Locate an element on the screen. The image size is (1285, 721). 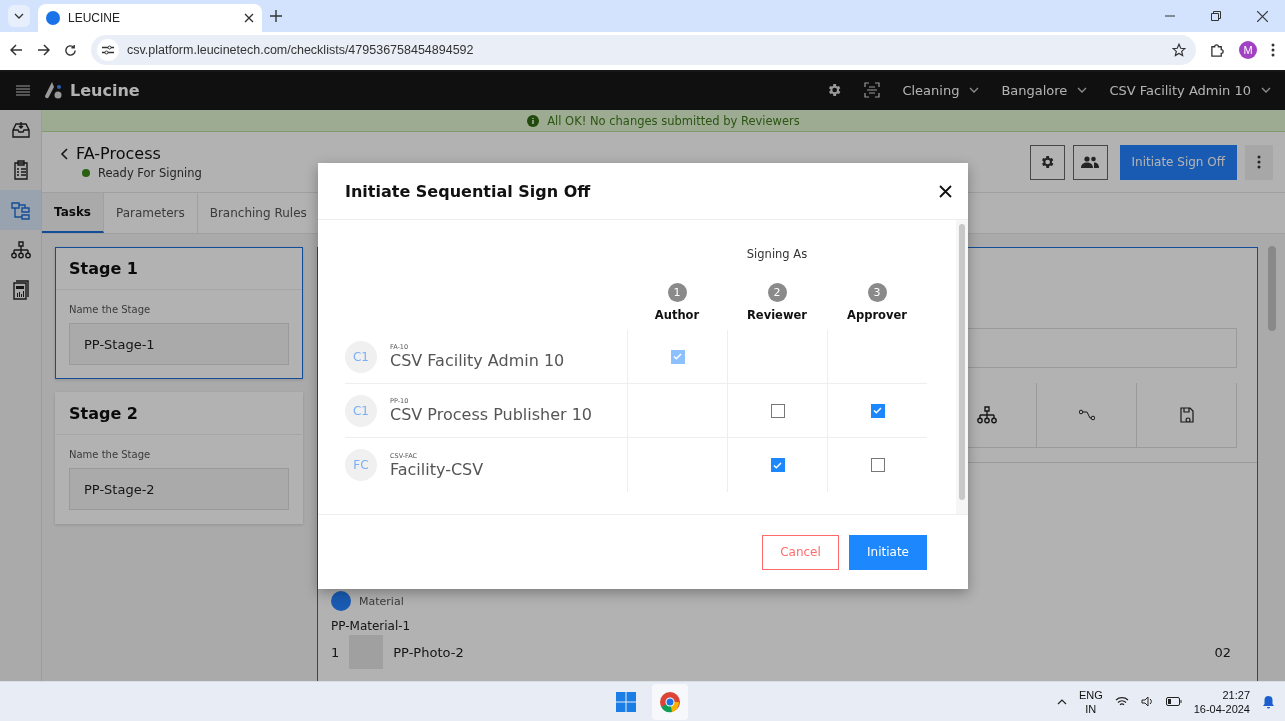
tab-title: LEUCINE is located at coordinates (94, 18).